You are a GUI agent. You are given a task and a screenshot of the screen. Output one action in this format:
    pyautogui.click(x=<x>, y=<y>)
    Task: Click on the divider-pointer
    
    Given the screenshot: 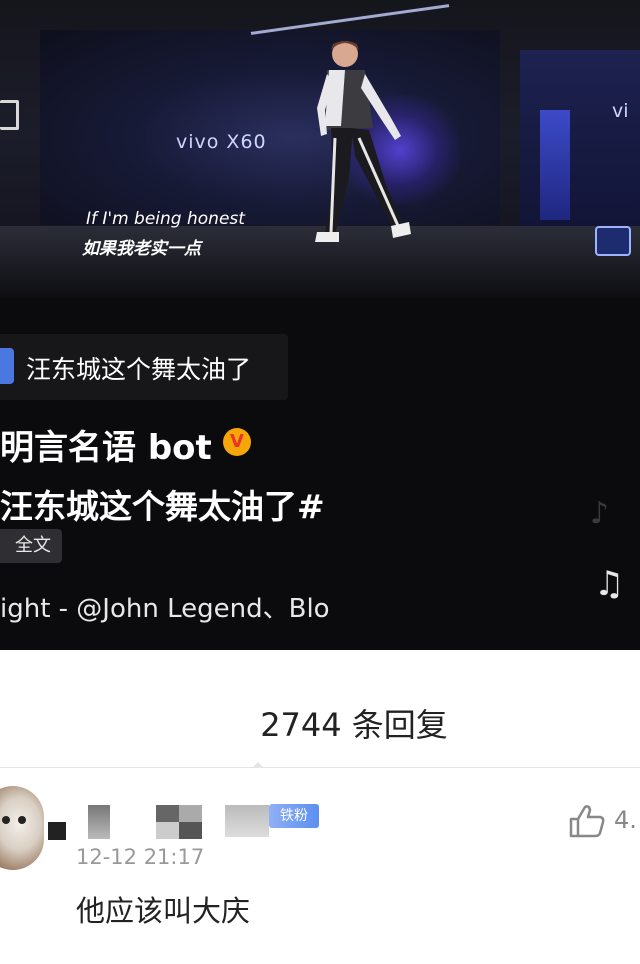 What is the action you would take?
    pyautogui.click(x=258, y=765)
    